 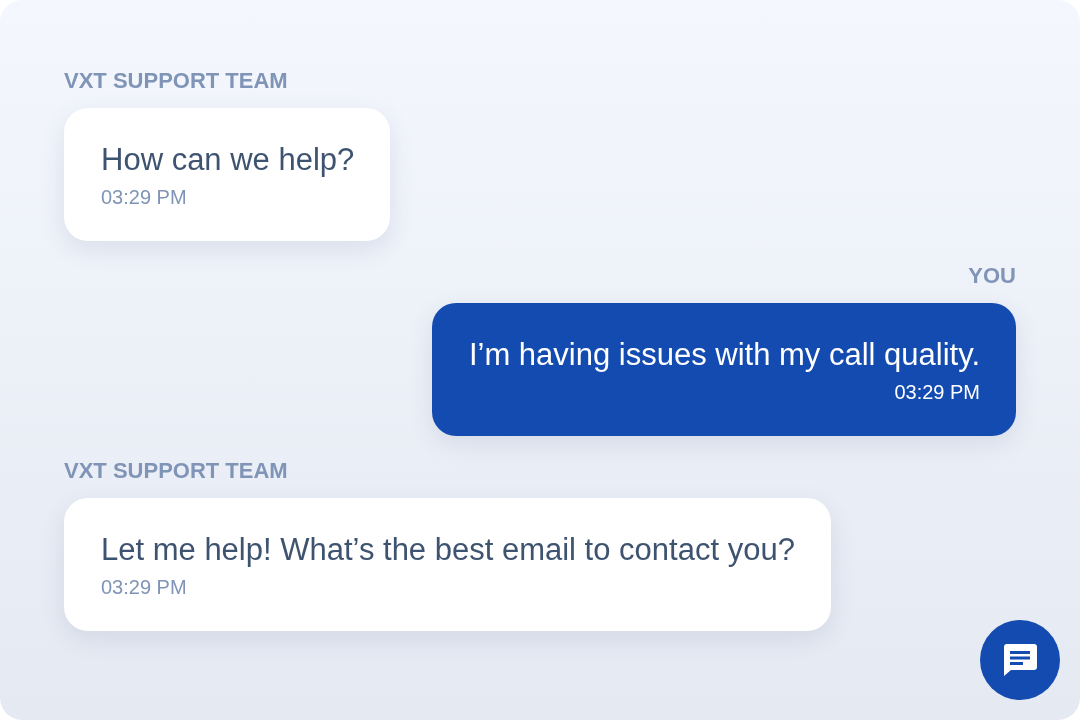 I want to click on message-text: Let me help! What’s the best email to contact you?, so click(x=448, y=550).